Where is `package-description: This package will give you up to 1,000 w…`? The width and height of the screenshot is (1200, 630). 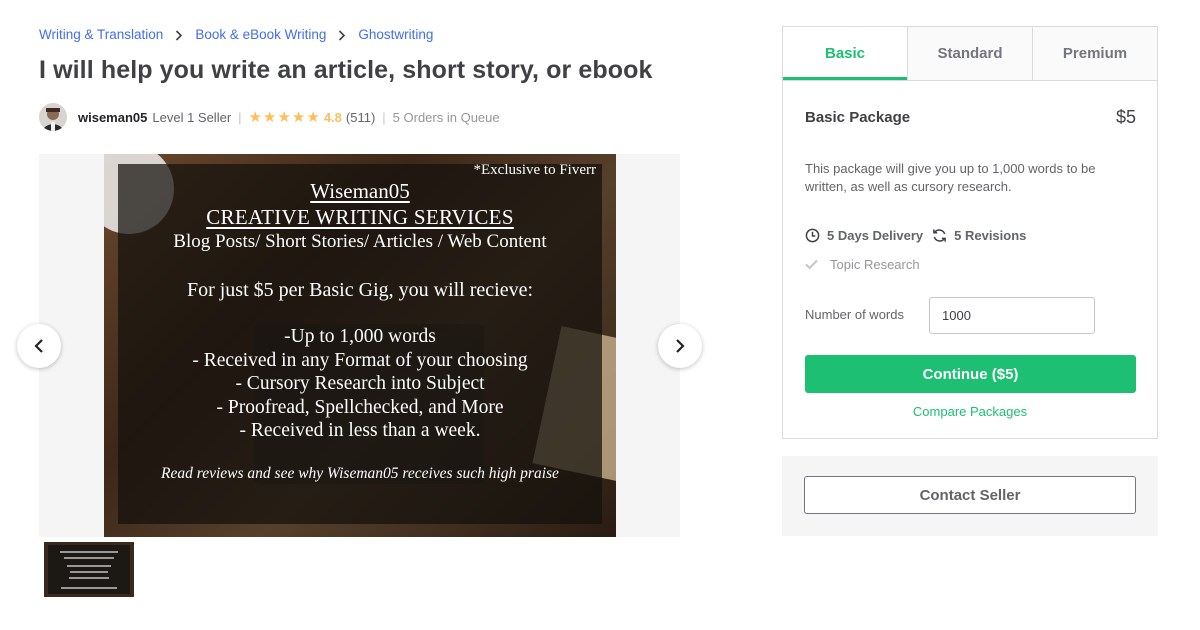
package-description: This package will give you up to 1,000 w… is located at coordinates (950, 177).